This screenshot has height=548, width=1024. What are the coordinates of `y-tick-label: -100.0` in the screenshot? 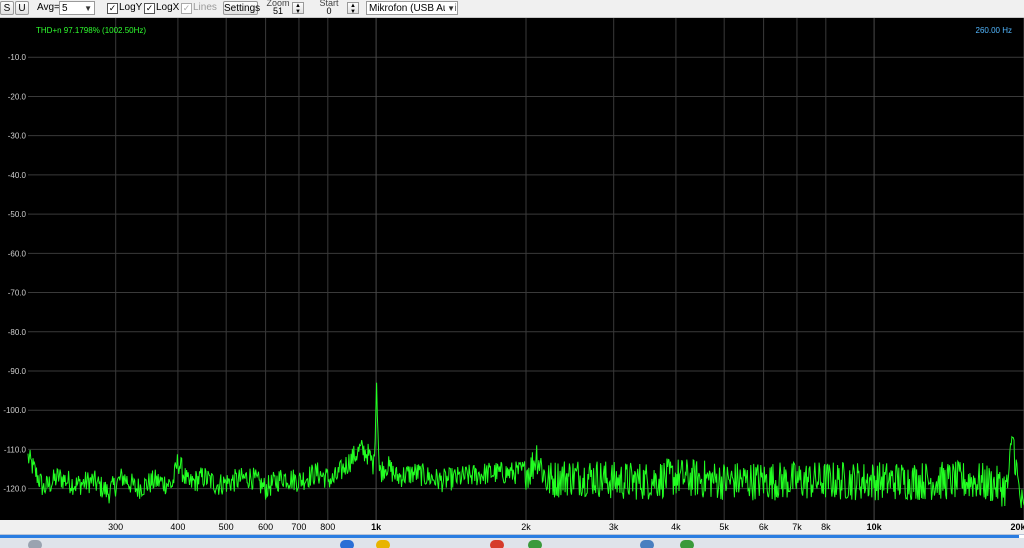 It's located at (14, 410).